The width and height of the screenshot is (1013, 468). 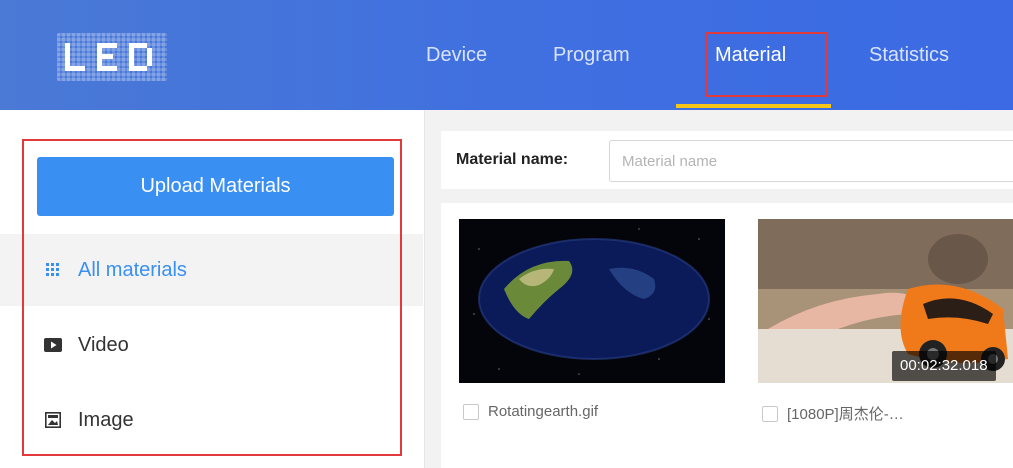 I want to click on nav-device: Device, so click(x=456, y=55).